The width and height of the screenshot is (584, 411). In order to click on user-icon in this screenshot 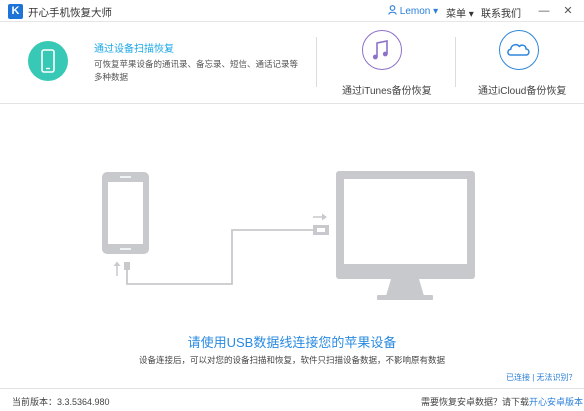, I will do `click(392, 11)`.